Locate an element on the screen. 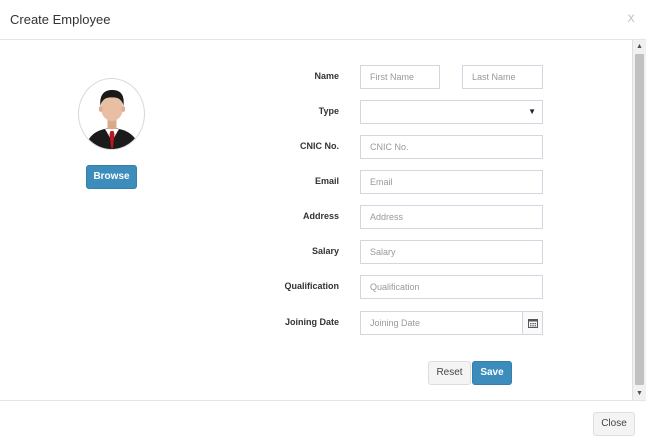 This screenshot has width=646, height=447. modal-title: Create Employee is located at coordinates (60, 19).